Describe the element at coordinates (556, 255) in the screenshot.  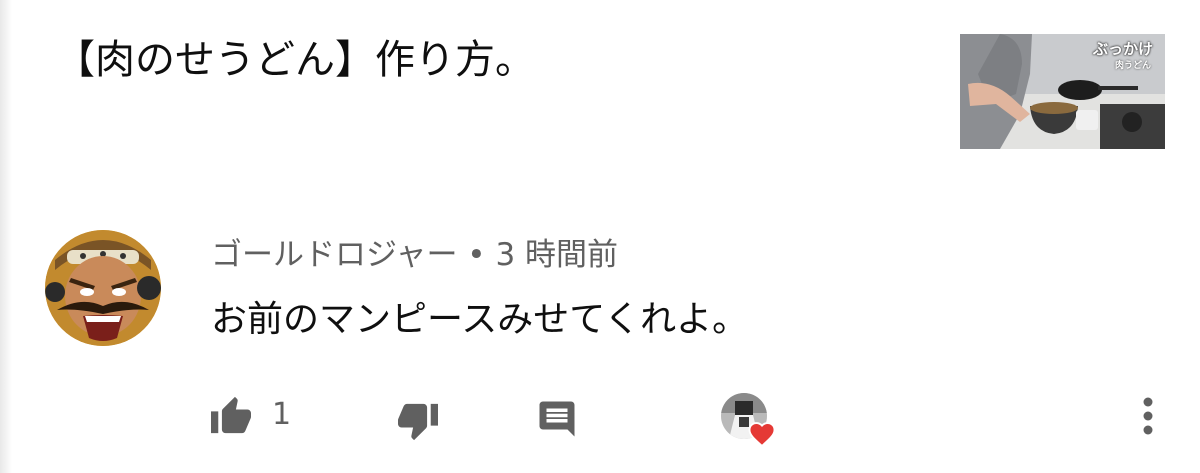
I see `comment-timestamp: 3 時間前` at that location.